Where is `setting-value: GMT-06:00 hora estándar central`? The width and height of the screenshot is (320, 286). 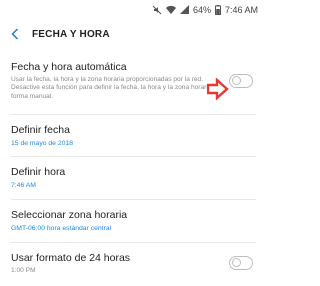
setting-value: GMT-06:00 hora estándar central is located at coordinates (61, 228).